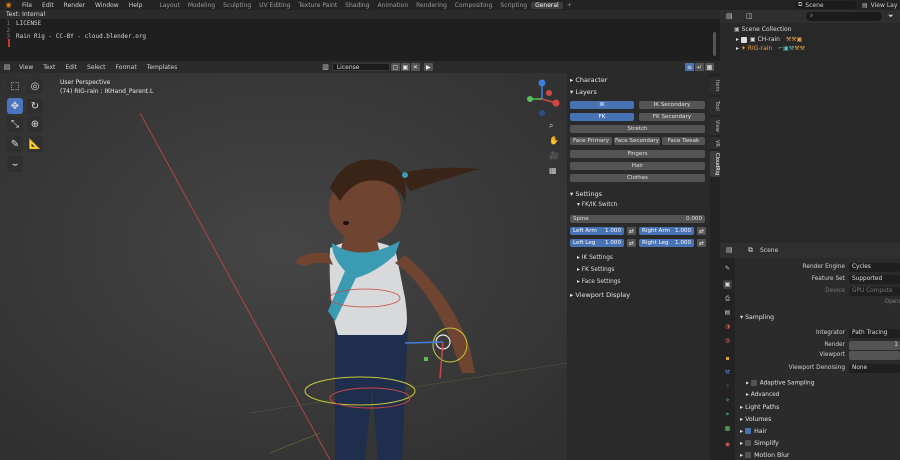  I want to click on simplify-header: ▸ Simplify, so click(759, 443).